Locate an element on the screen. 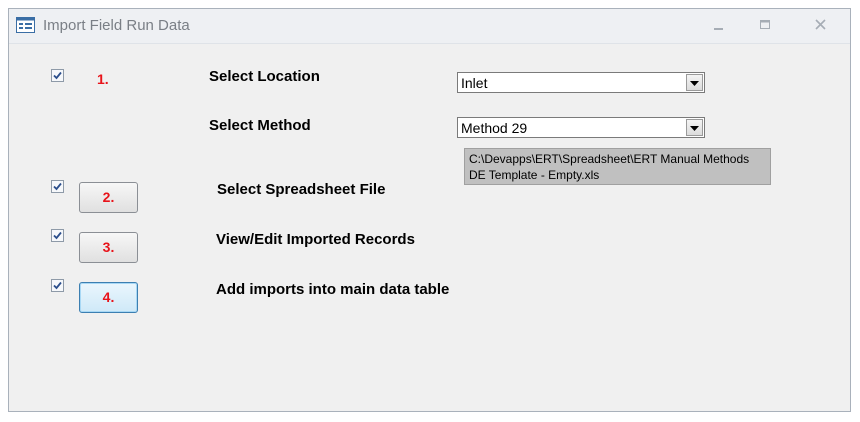  select-spreadsheet-label: Select Spreadsheet File is located at coordinates (301, 189).